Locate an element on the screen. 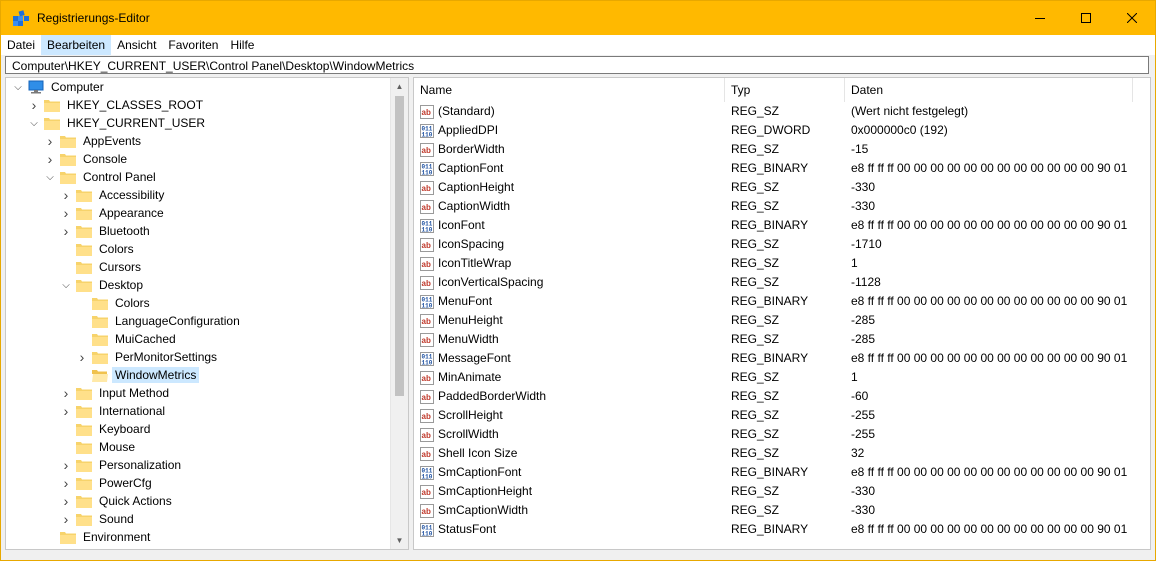 The width and height of the screenshot is (1156, 561). scroll-down-icon: ▼ is located at coordinates (399, 540).